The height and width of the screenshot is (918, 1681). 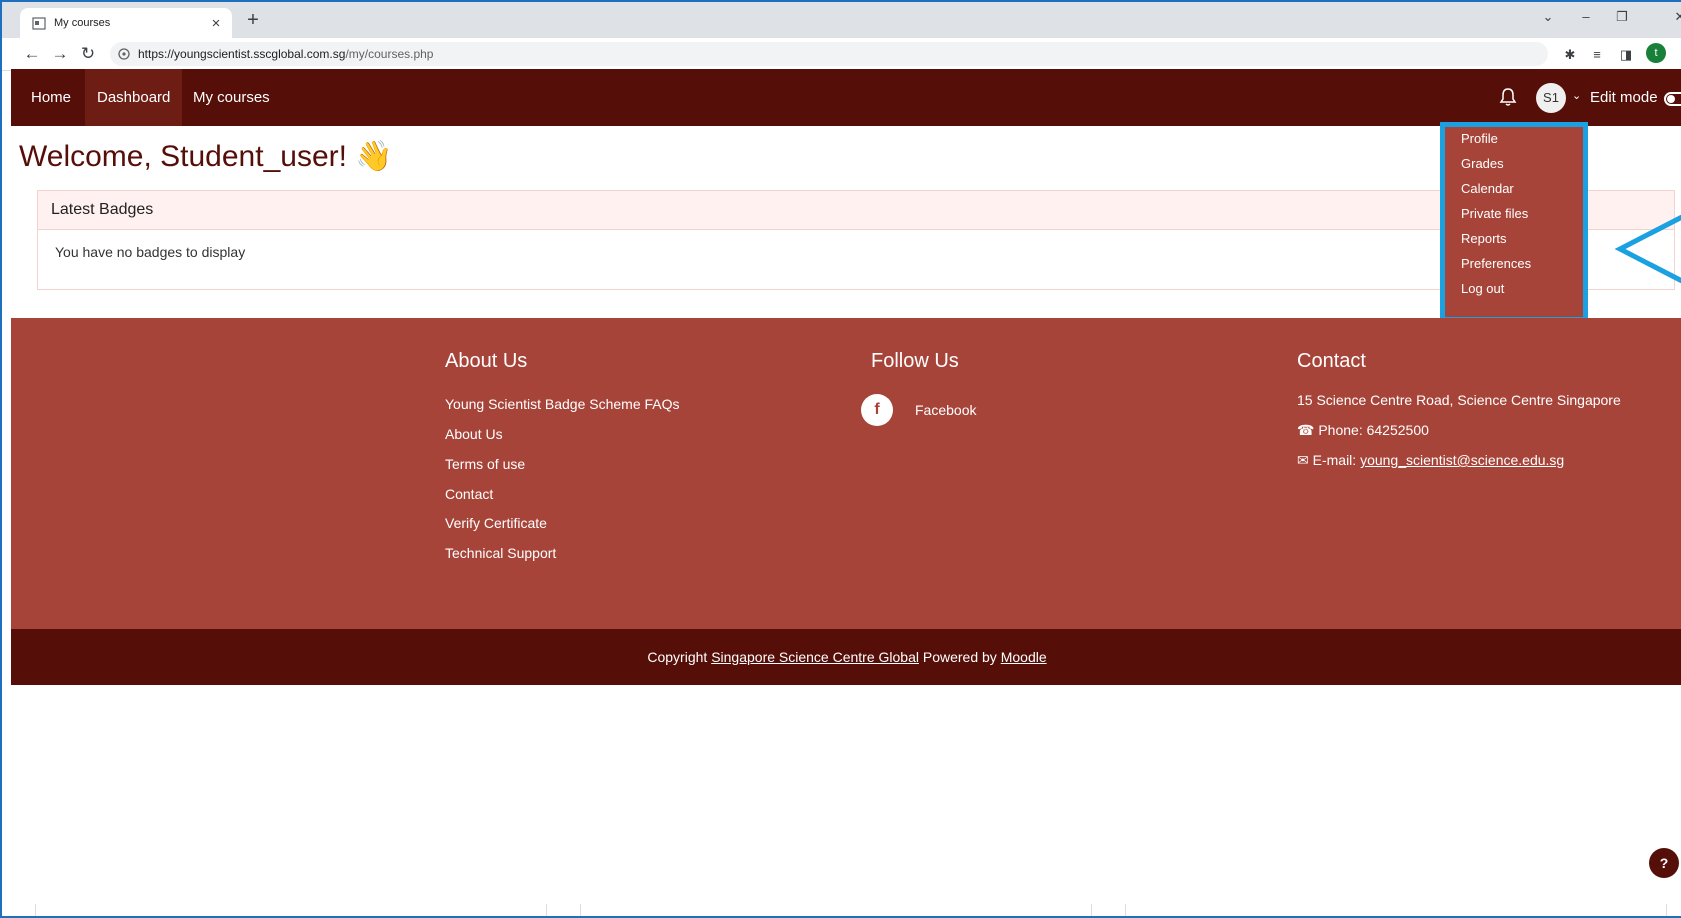 What do you see at coordinates (1508, 97) in the screenshot?
I see `notifications-bell-icon` at bounding box center [1508, 97].